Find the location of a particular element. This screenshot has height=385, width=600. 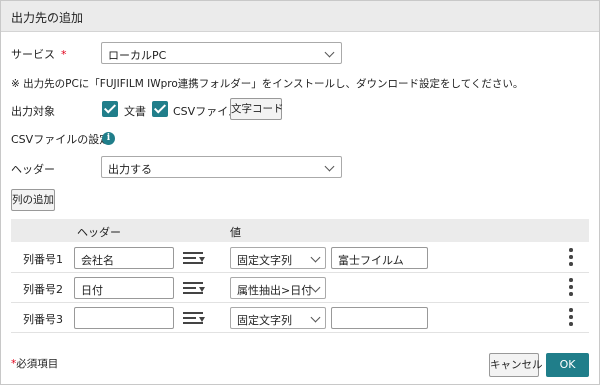

header-name-input: 会社名 is located at coordinates (124, 258).